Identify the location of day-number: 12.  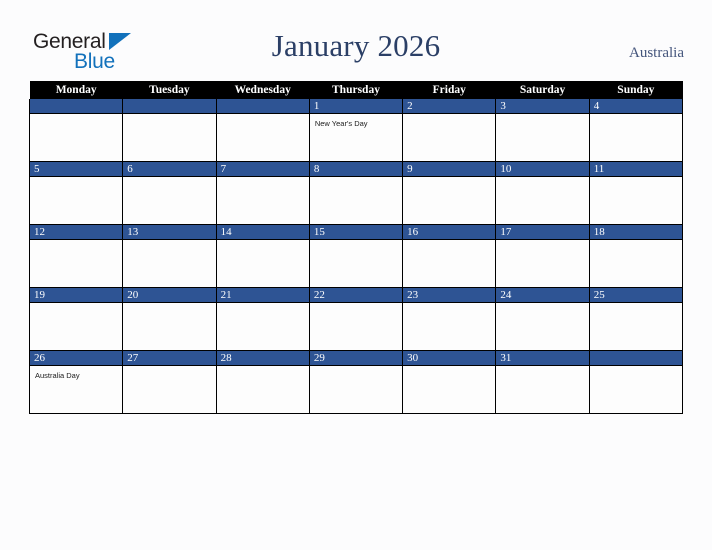
(76, 232).